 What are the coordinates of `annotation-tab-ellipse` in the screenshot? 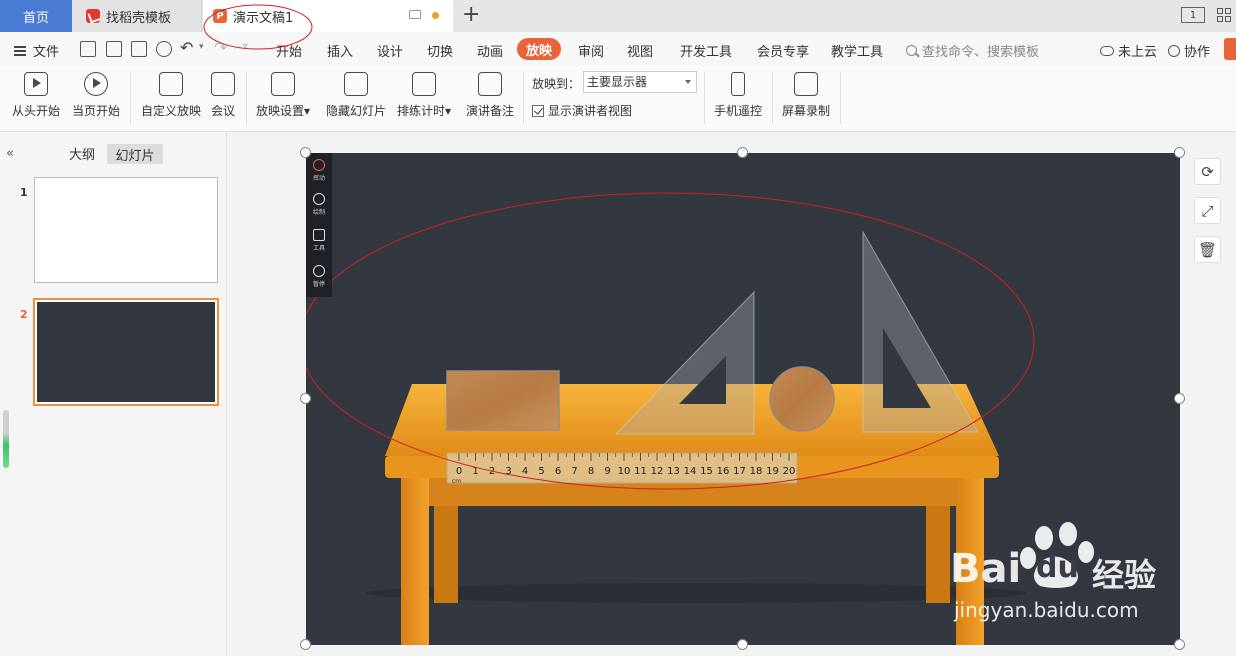 It's located at (258, 27).